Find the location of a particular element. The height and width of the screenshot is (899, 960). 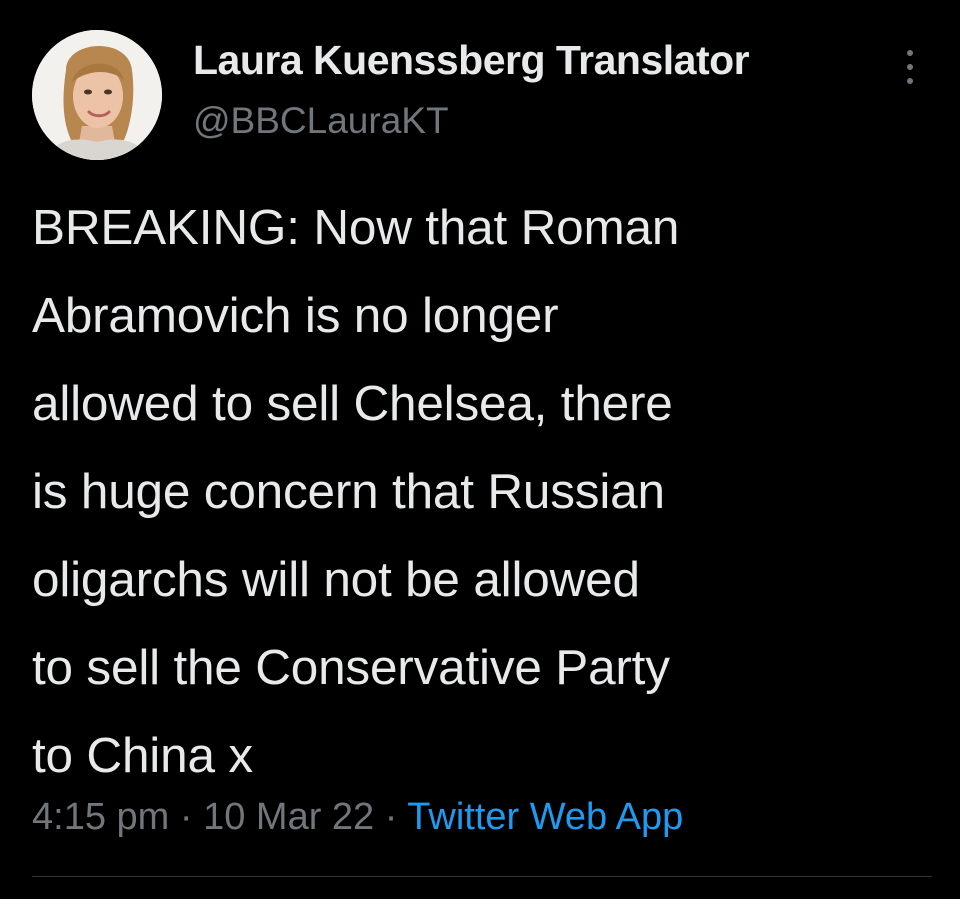

avatar is located at coordinates (97, 95).